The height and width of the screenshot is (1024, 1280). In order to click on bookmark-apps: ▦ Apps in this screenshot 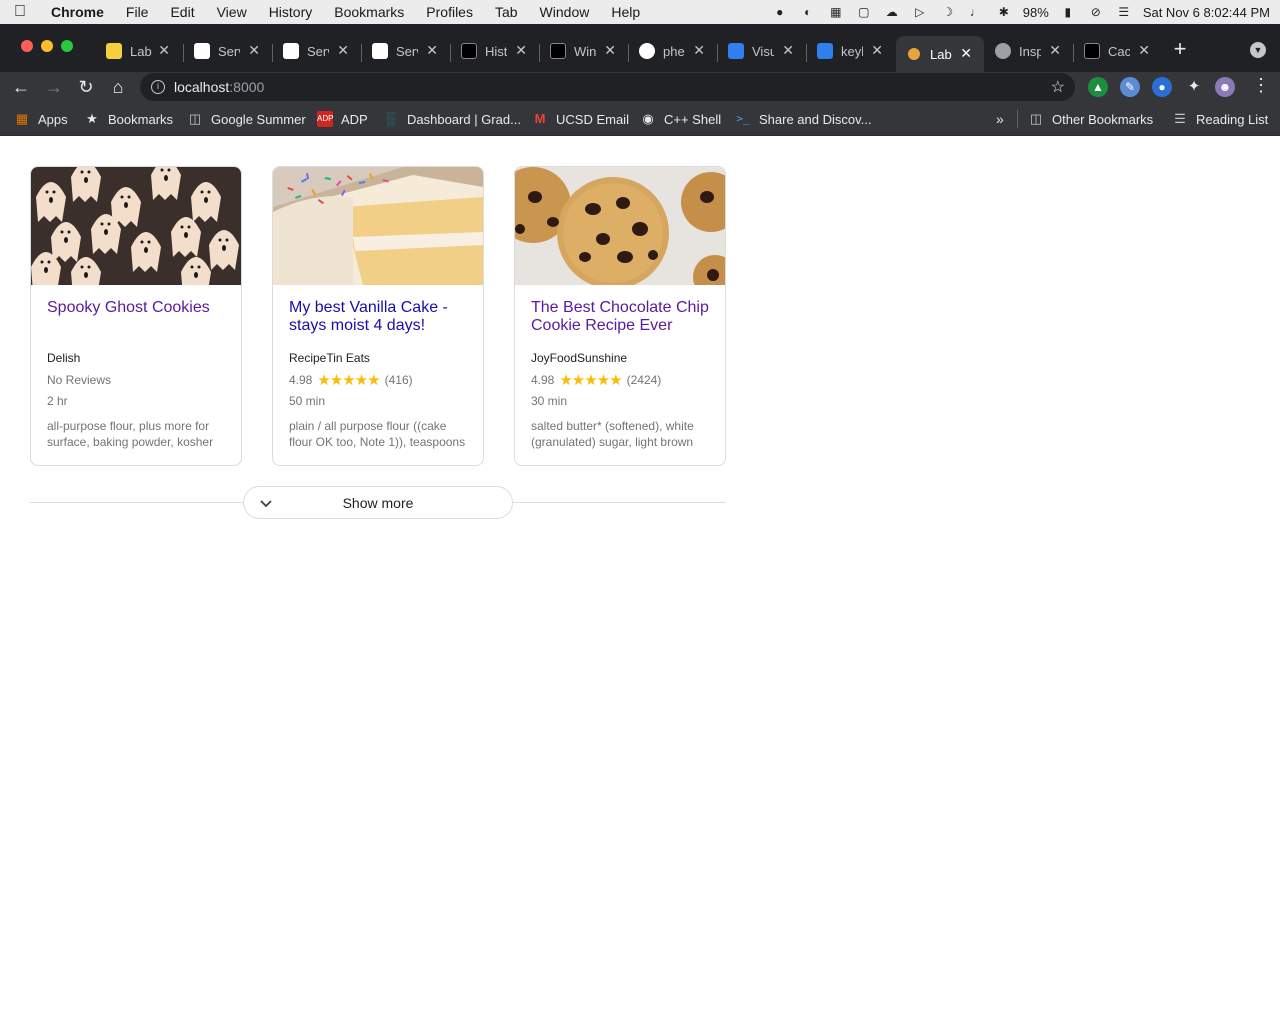, I will do `click(41, 119)`.